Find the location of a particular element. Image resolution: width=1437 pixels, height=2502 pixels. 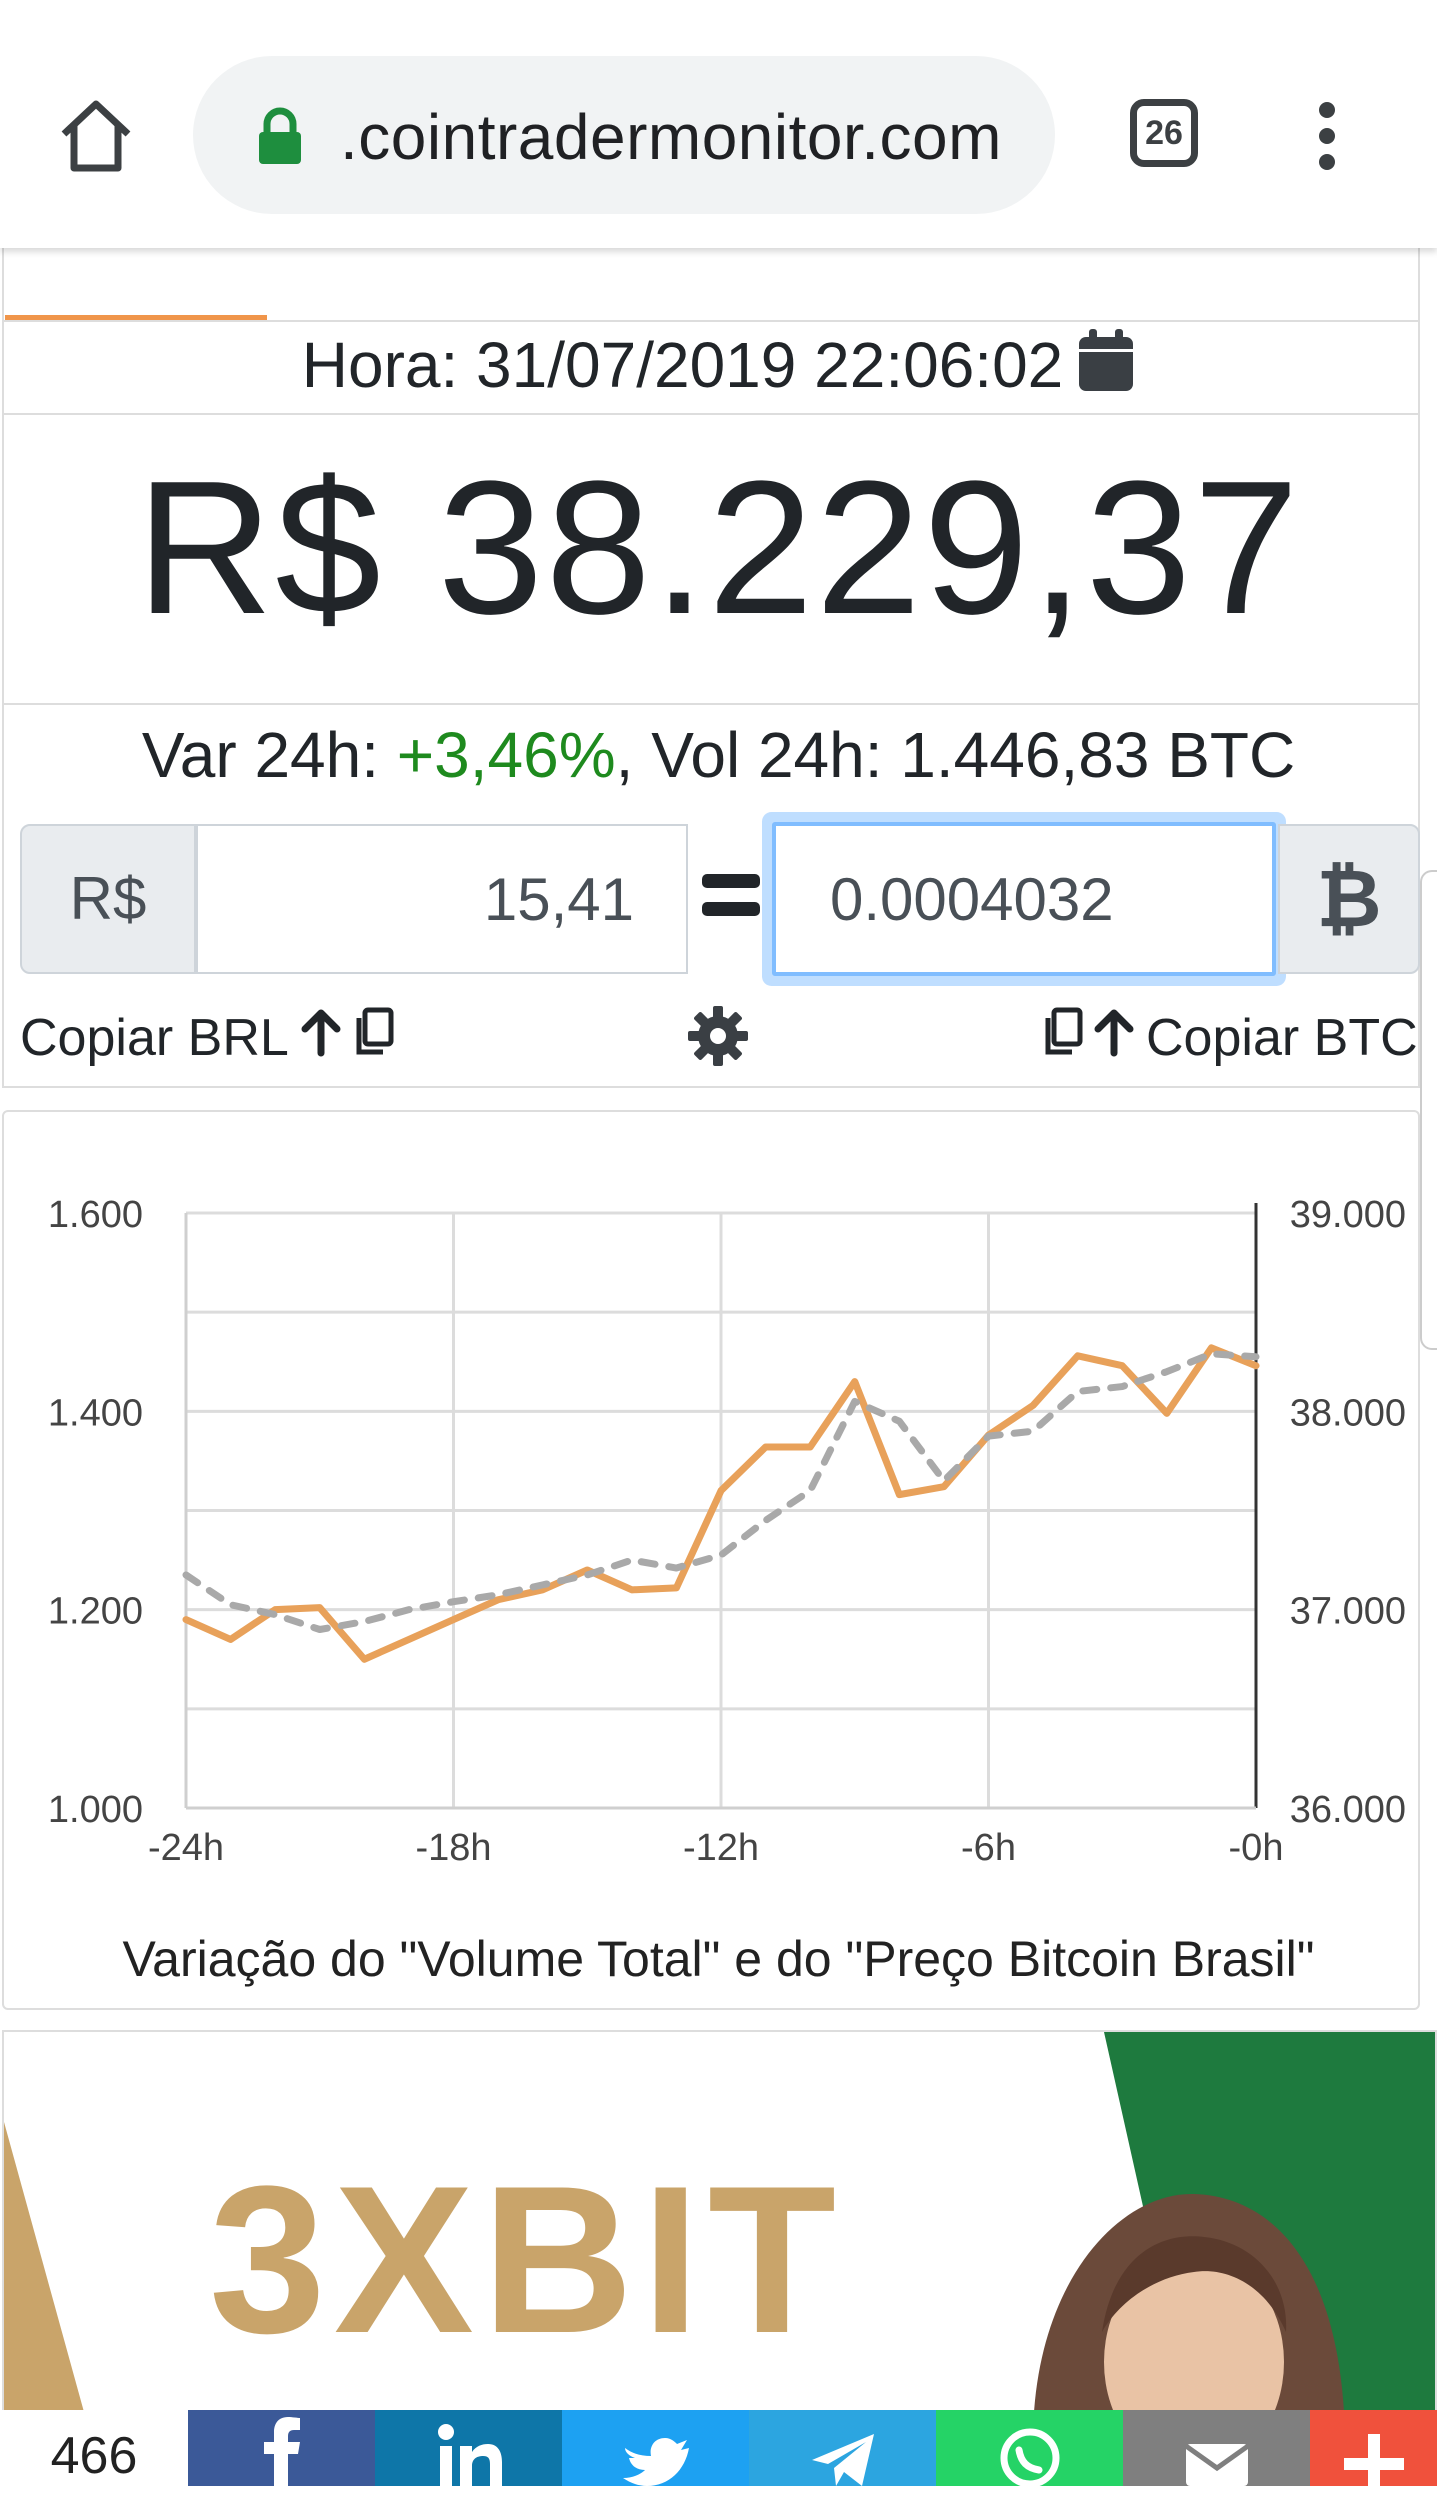

more-share-button is located at coordinates (1373, 2448).